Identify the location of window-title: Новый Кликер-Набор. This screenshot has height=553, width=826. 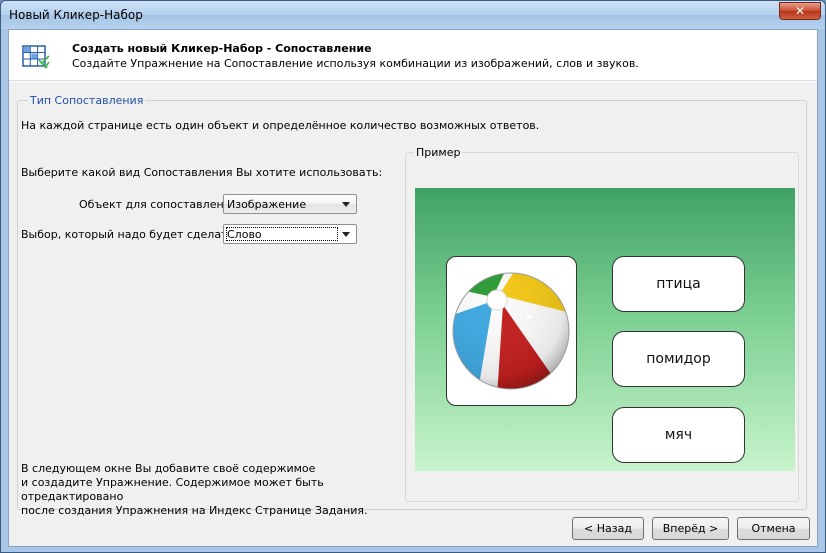
(76, 15).